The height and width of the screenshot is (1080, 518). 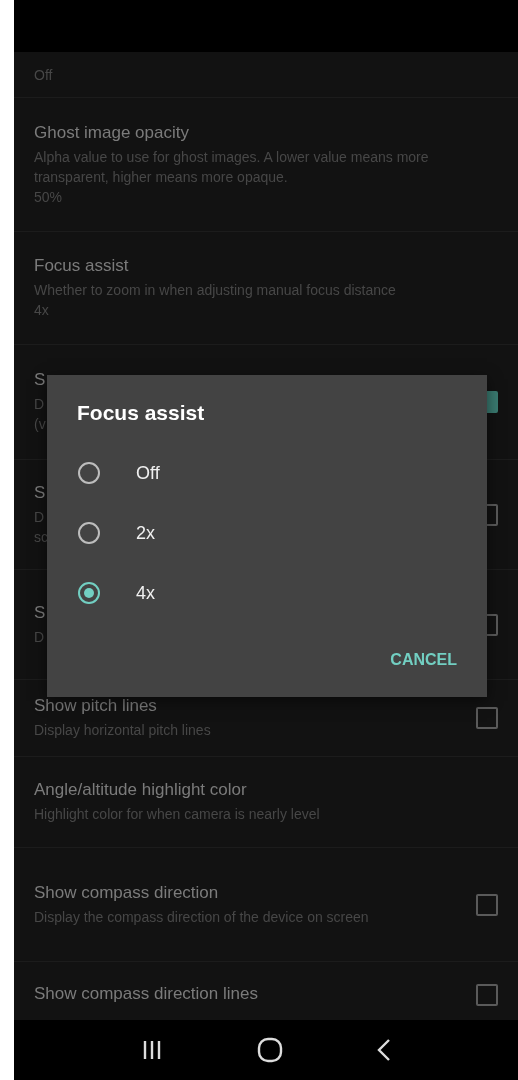 What do you see at coordinates (95, 706) in the screenshot?
I see `setting-title: Show pitch lines` at bounding box center [95, 706].